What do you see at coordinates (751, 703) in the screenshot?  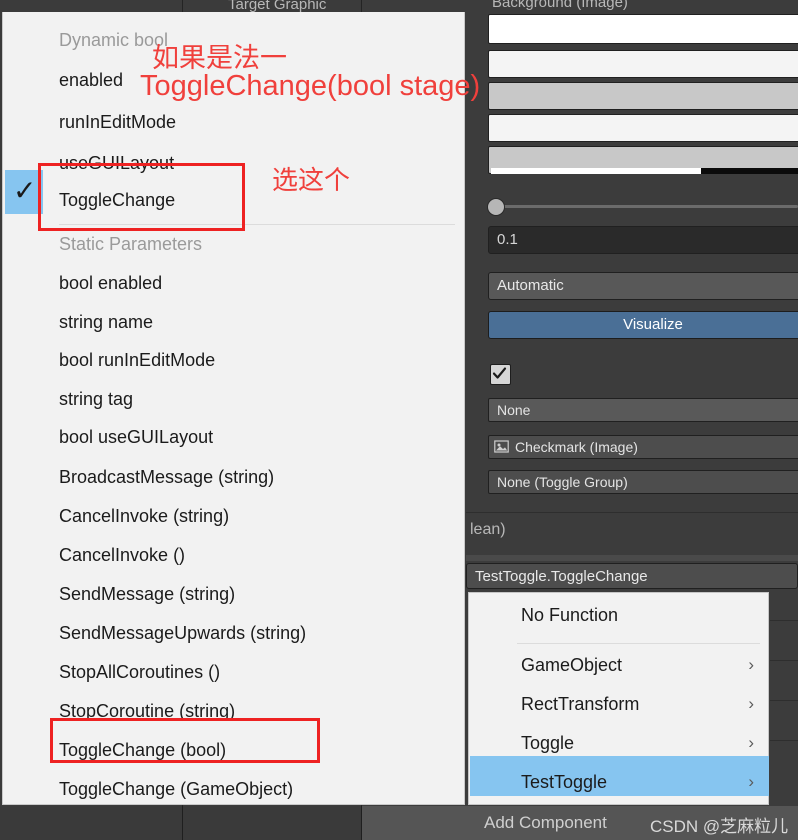 I see `chevron-right-icon-recttransform: ›` at bounding box center [751, 703].